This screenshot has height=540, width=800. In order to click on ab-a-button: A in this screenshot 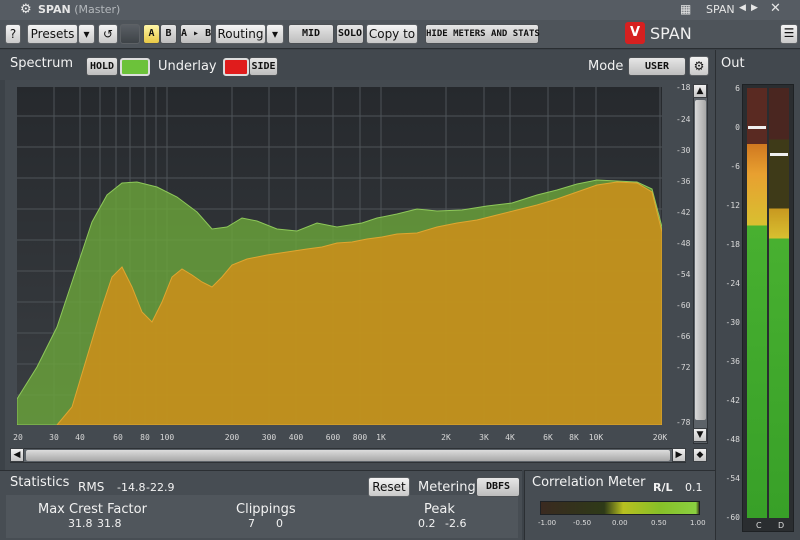, I will do `click(151, 34)`.